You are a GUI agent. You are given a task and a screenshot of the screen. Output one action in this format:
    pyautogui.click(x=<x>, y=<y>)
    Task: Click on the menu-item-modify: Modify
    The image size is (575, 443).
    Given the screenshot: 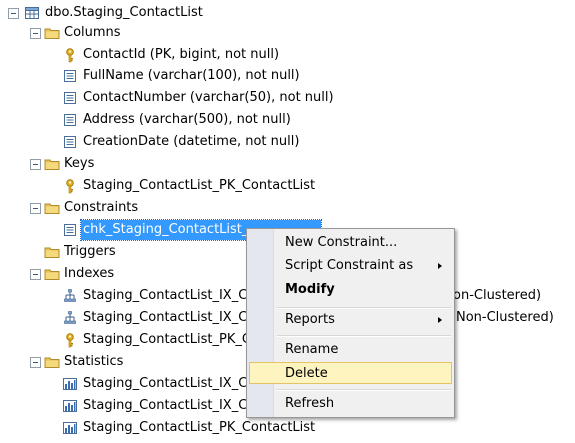 What is the action you would take?
    pyautogui.click(x=350, y=290)
    